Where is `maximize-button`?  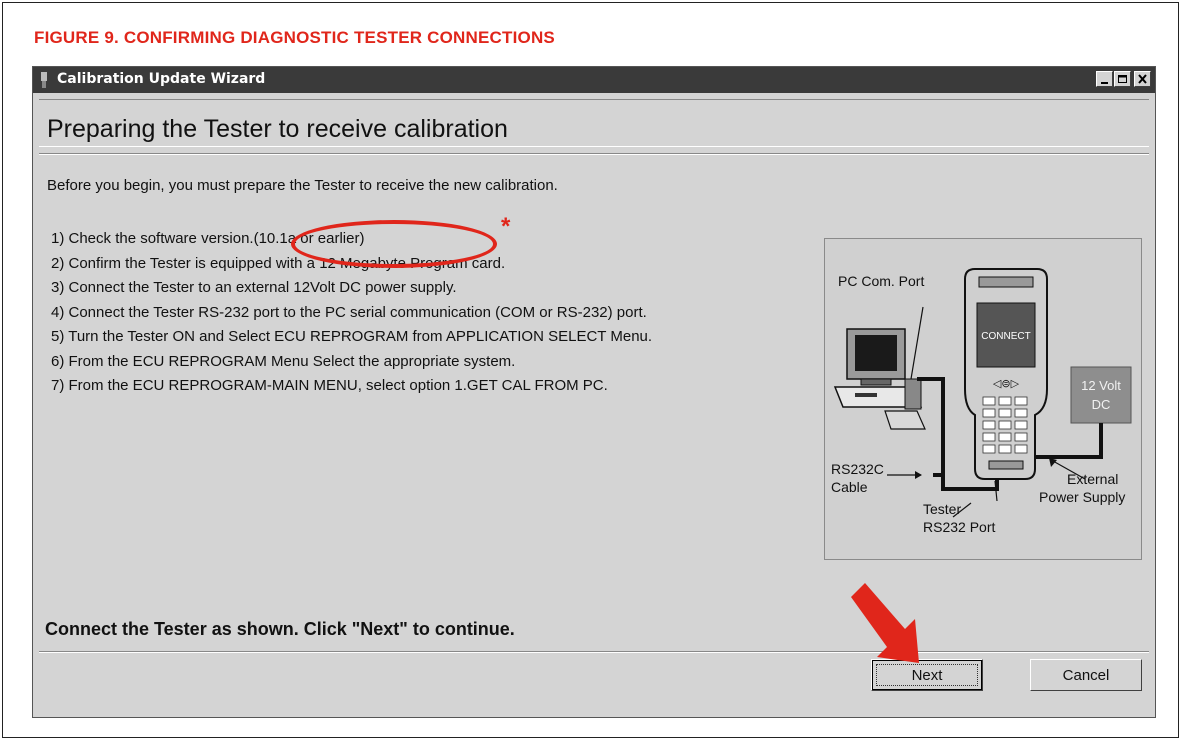
maximize-button is located at coordinates (1122, 79).